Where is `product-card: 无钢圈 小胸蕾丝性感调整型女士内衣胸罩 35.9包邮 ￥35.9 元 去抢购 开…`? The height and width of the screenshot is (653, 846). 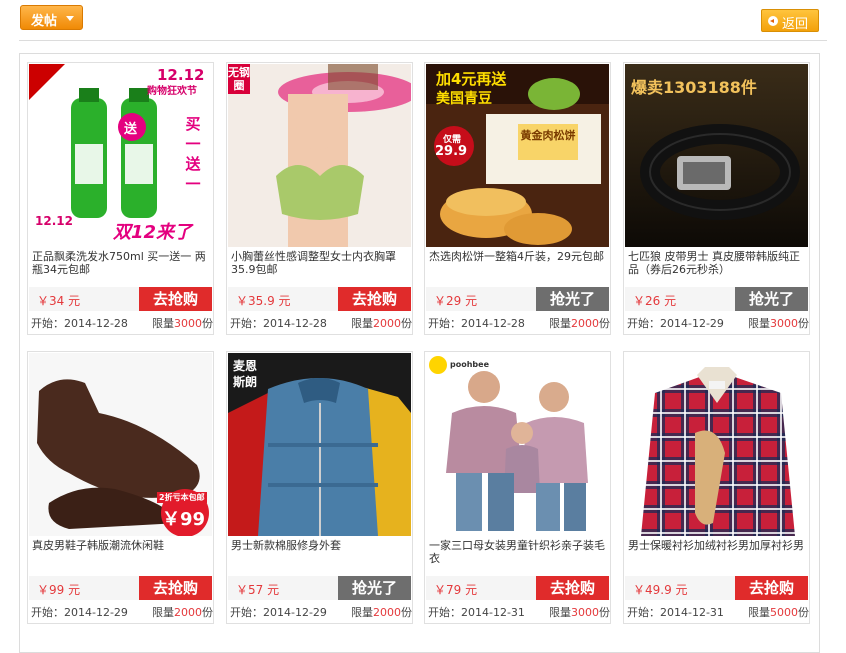 product-card: 无钢圈 小胸蕾丝性感调整型女士内衣胸罩 35.9包邮 ￥35.9 元 去抢购 开… is located at coordinates (319, 198).